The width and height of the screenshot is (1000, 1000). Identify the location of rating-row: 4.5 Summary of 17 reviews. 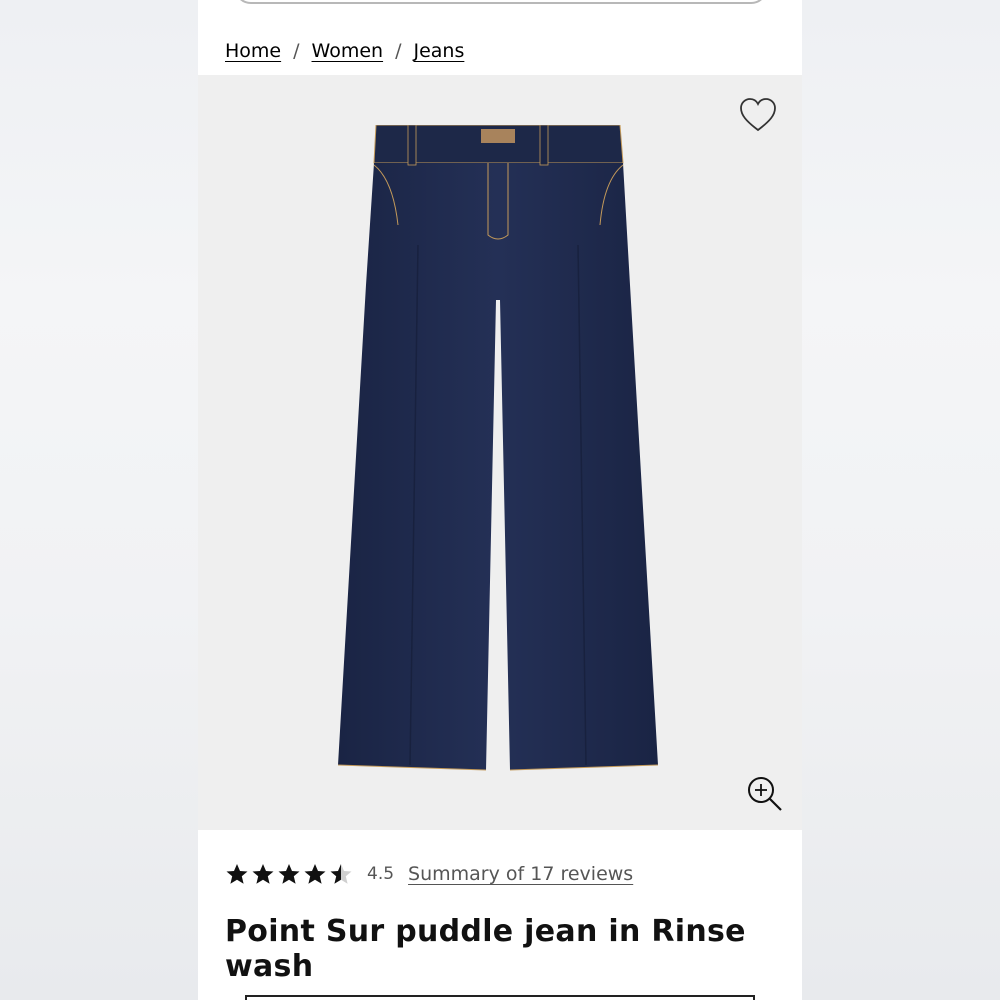
(429, 874).